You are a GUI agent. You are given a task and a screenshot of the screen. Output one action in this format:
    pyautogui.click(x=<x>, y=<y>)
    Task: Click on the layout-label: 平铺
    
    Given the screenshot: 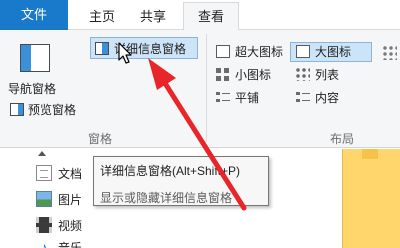 What is the action you would take?
    pyautogui.click(x=247, y=97)
    